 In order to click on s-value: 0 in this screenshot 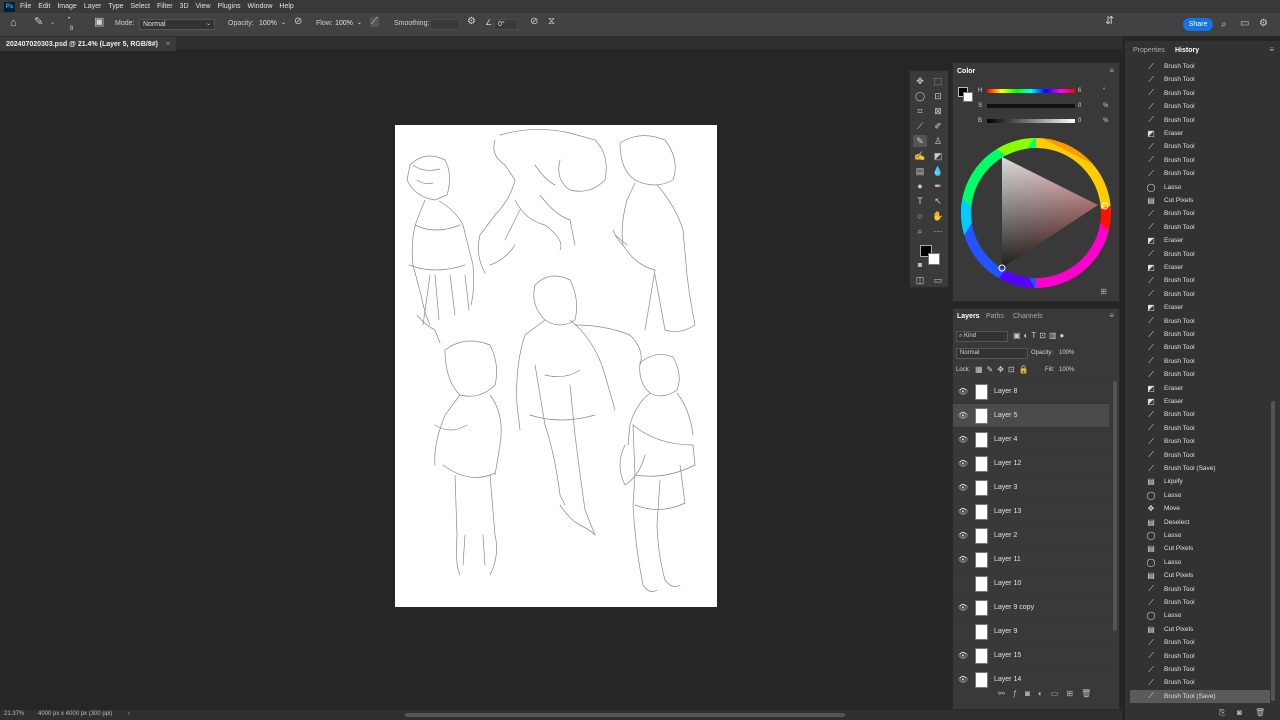, I will do `click(1079, 106)`.